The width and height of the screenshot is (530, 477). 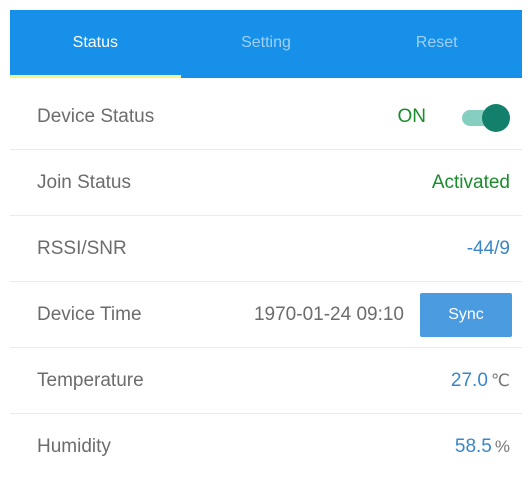 I want to click on tab-status: Status, so click(x=95, y=44).